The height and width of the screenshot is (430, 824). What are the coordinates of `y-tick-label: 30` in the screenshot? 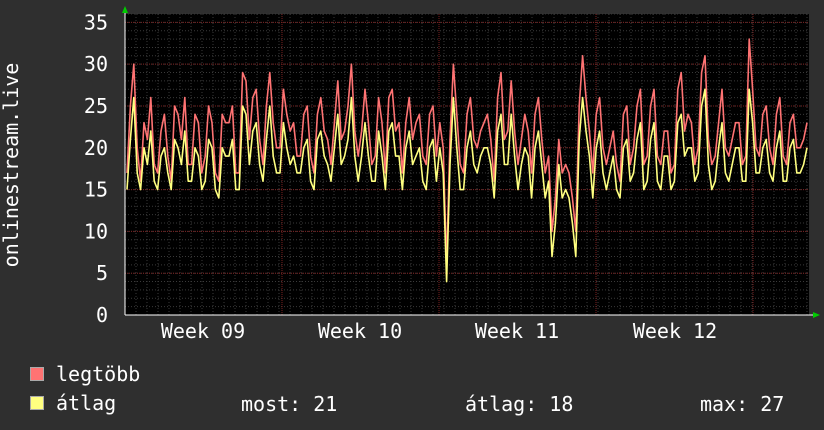 It's located at (96, 64).